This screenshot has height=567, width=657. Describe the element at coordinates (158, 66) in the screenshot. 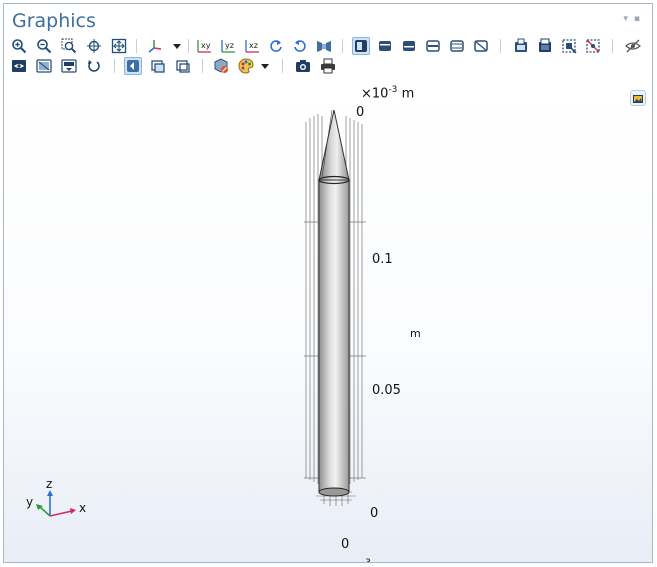

I see `select-boundary-icon` at that location.